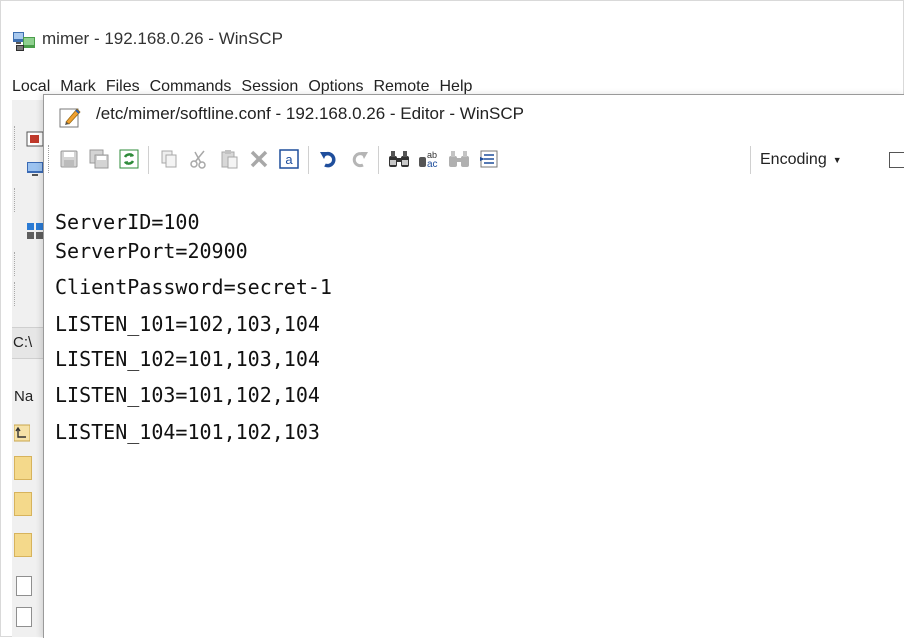  I want to click on editor-toolbar: a ab ac Encoding ▼, so click(474, 159).